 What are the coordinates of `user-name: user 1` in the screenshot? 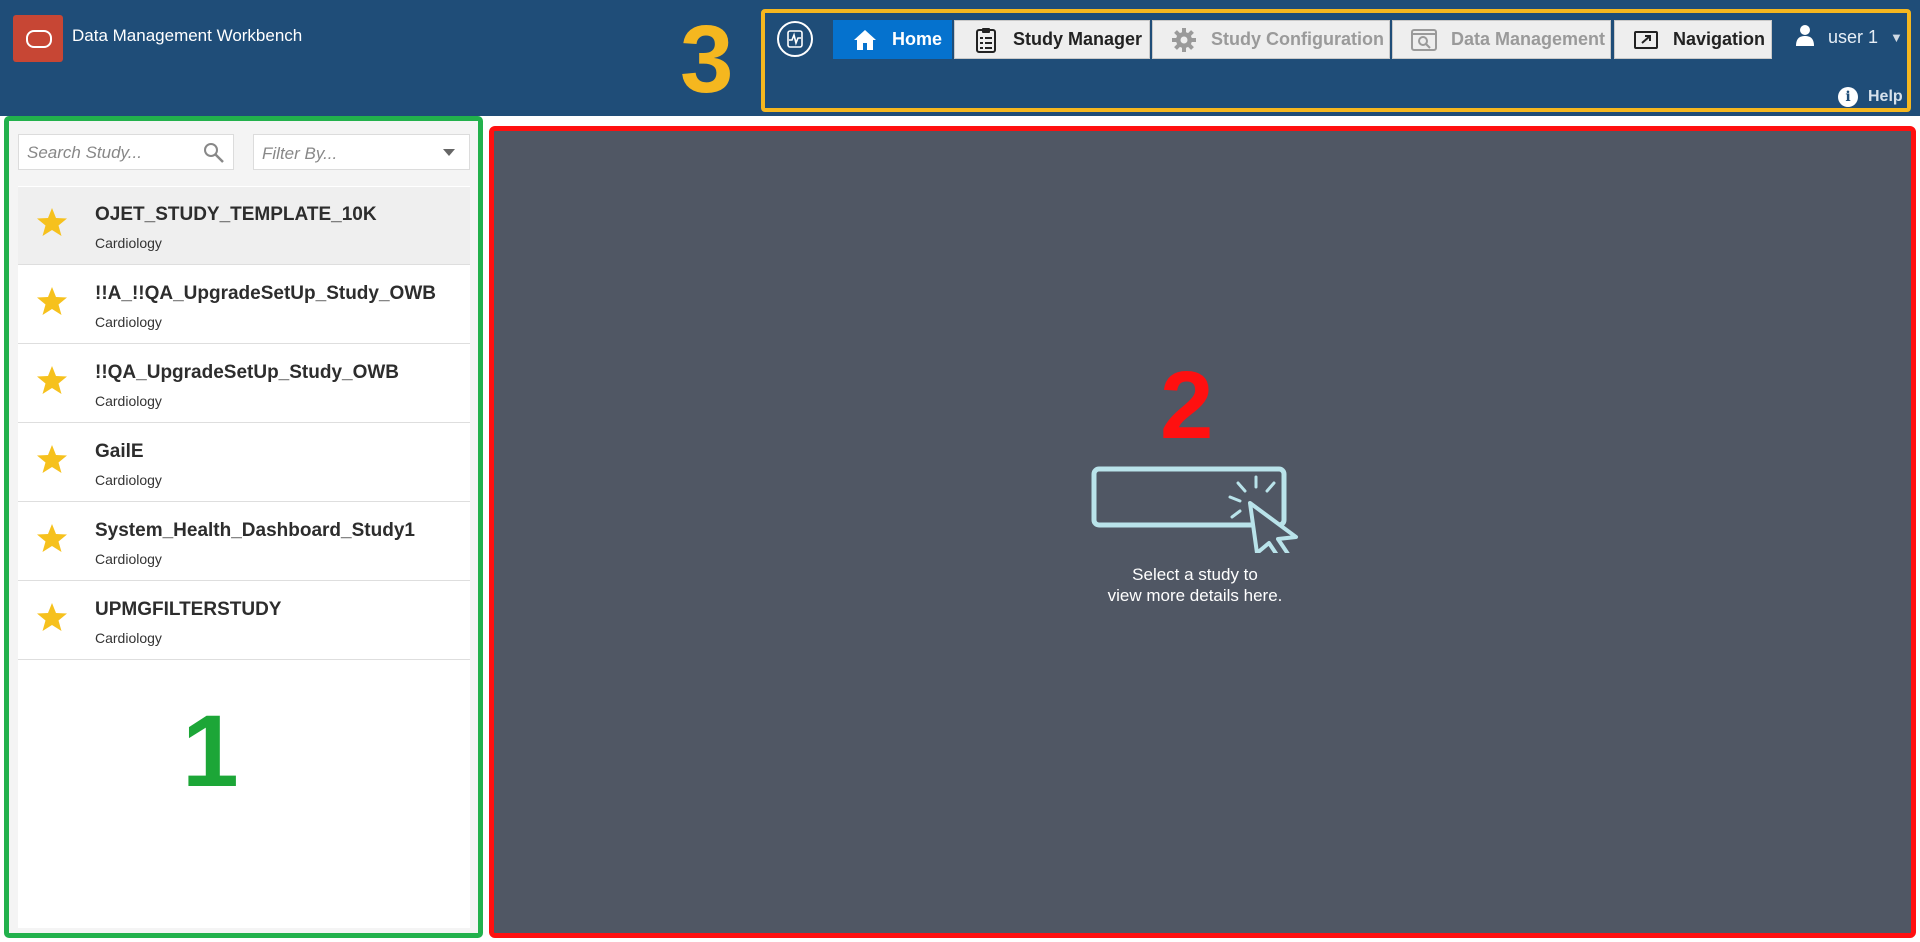 It's located at (1853, 37).